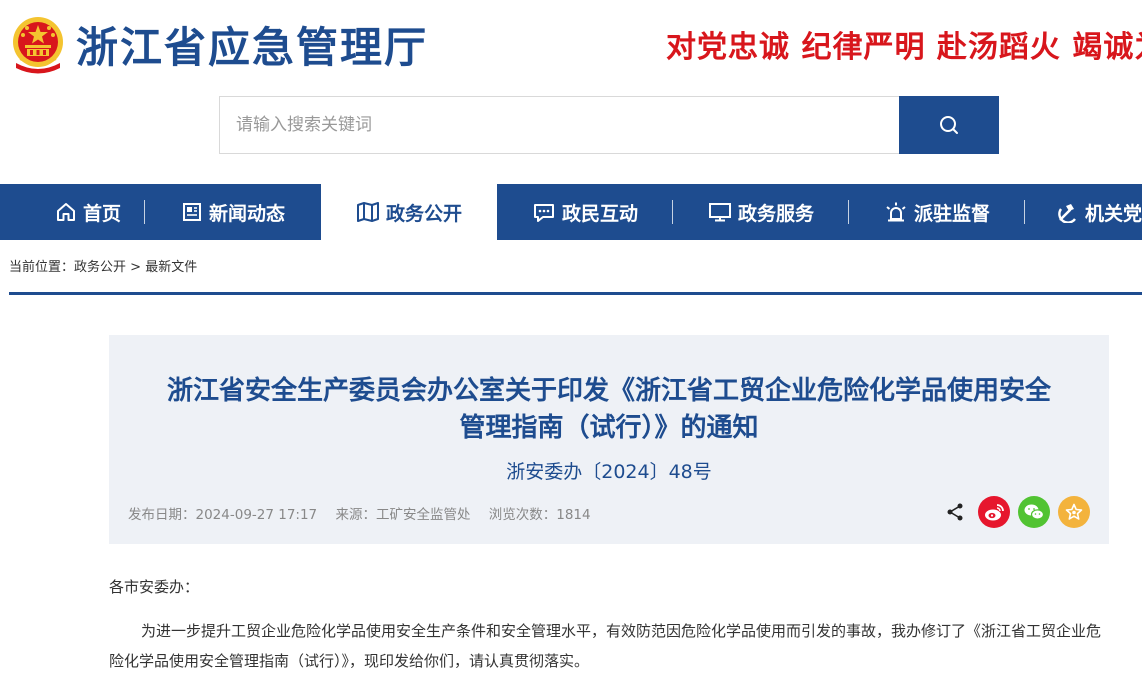 This screenshot has height=697, width=1142. What do you see at coordinates (955, 512) in the screenshot?
I see `share-icon` at bounding box center [955, 512].